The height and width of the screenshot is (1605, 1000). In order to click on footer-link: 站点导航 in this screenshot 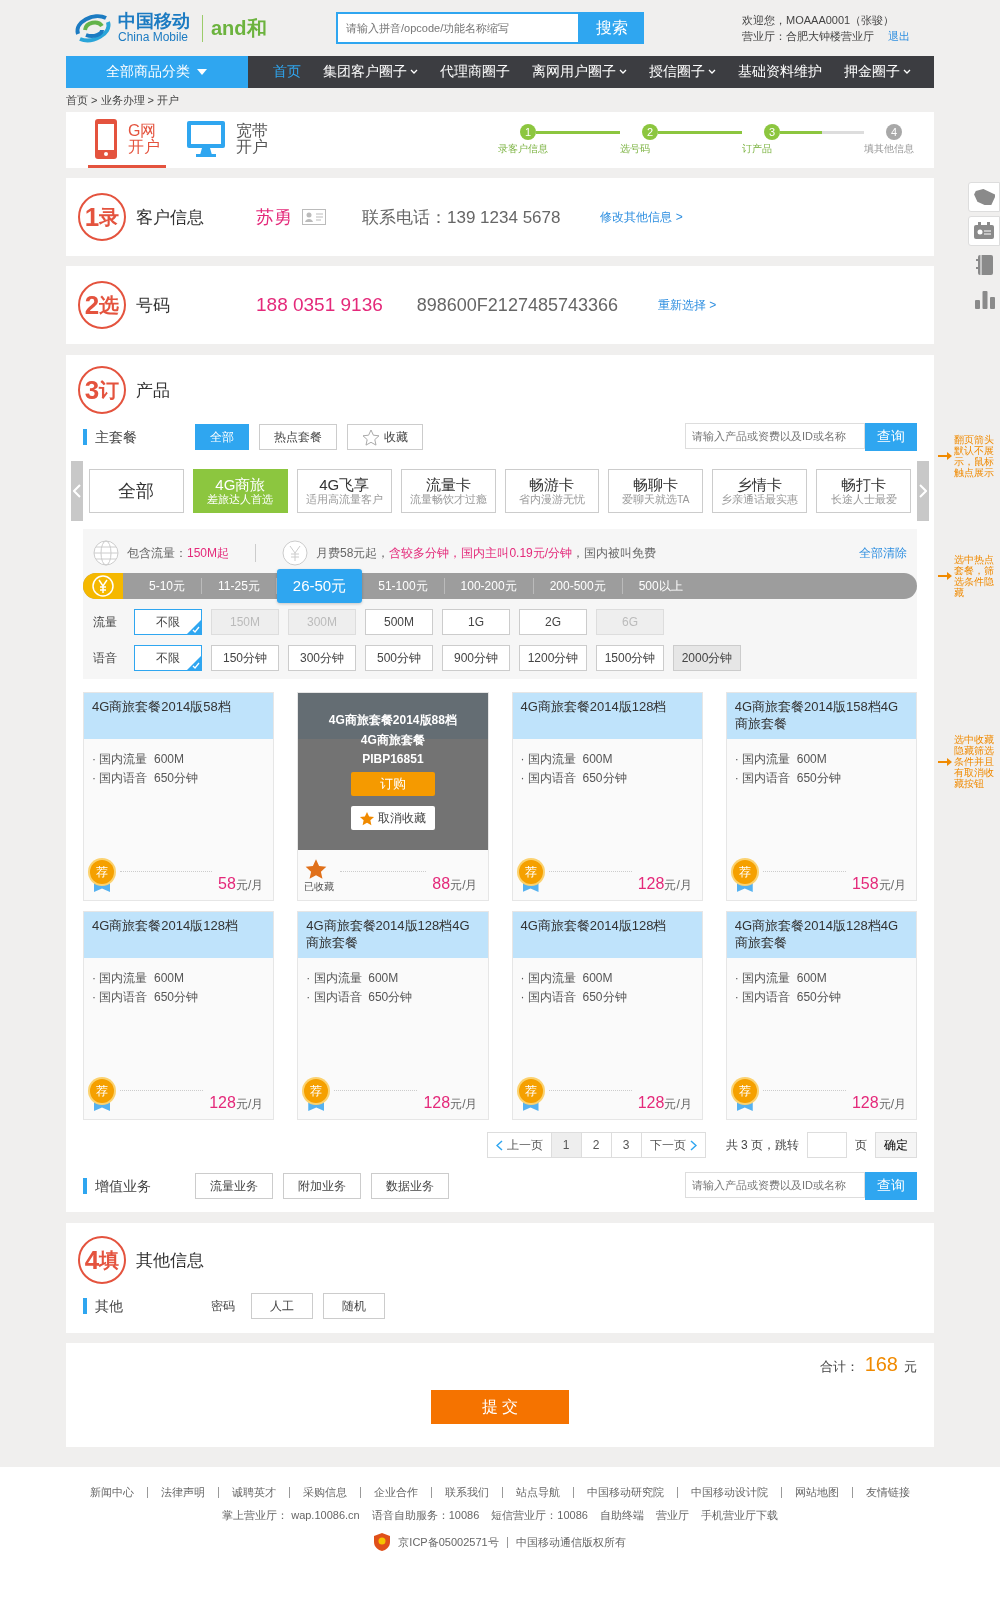, I will do `click(537, 1492)`.